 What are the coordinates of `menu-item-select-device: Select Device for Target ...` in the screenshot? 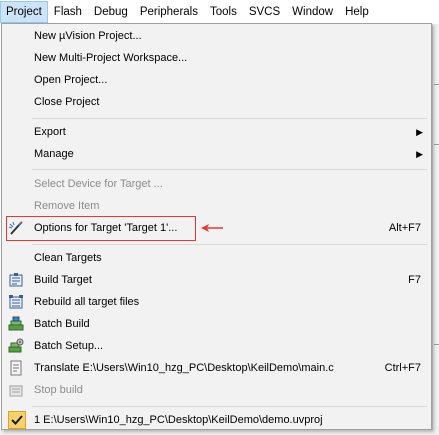 It's located at (216, 184).